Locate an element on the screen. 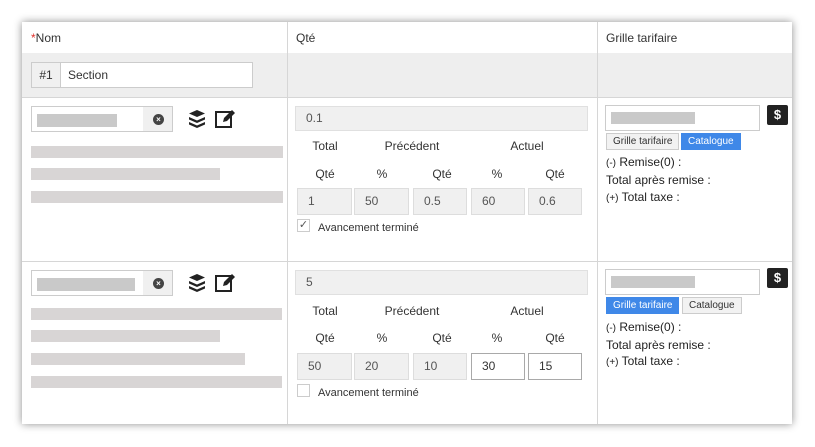 This screenshot has width=815, height=447. header-grille-tarifaire: Grille tarifaire is located at coordinates (642, 38).